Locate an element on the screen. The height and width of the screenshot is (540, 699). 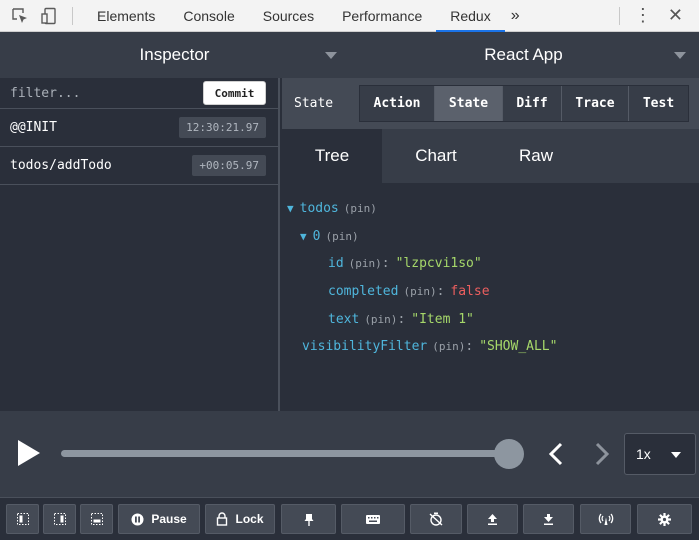
inspector-label: State is located at coordinates (314, 103).